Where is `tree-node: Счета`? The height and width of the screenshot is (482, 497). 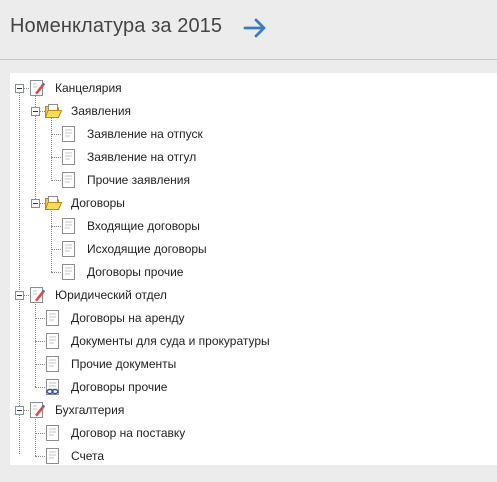 tree-node: Счета is located at coordinates (87, 456).